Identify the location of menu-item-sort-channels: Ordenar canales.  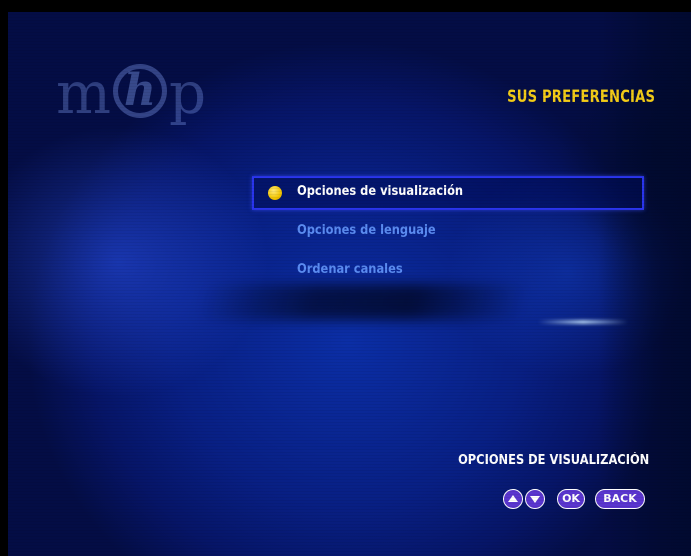
(448, 271).